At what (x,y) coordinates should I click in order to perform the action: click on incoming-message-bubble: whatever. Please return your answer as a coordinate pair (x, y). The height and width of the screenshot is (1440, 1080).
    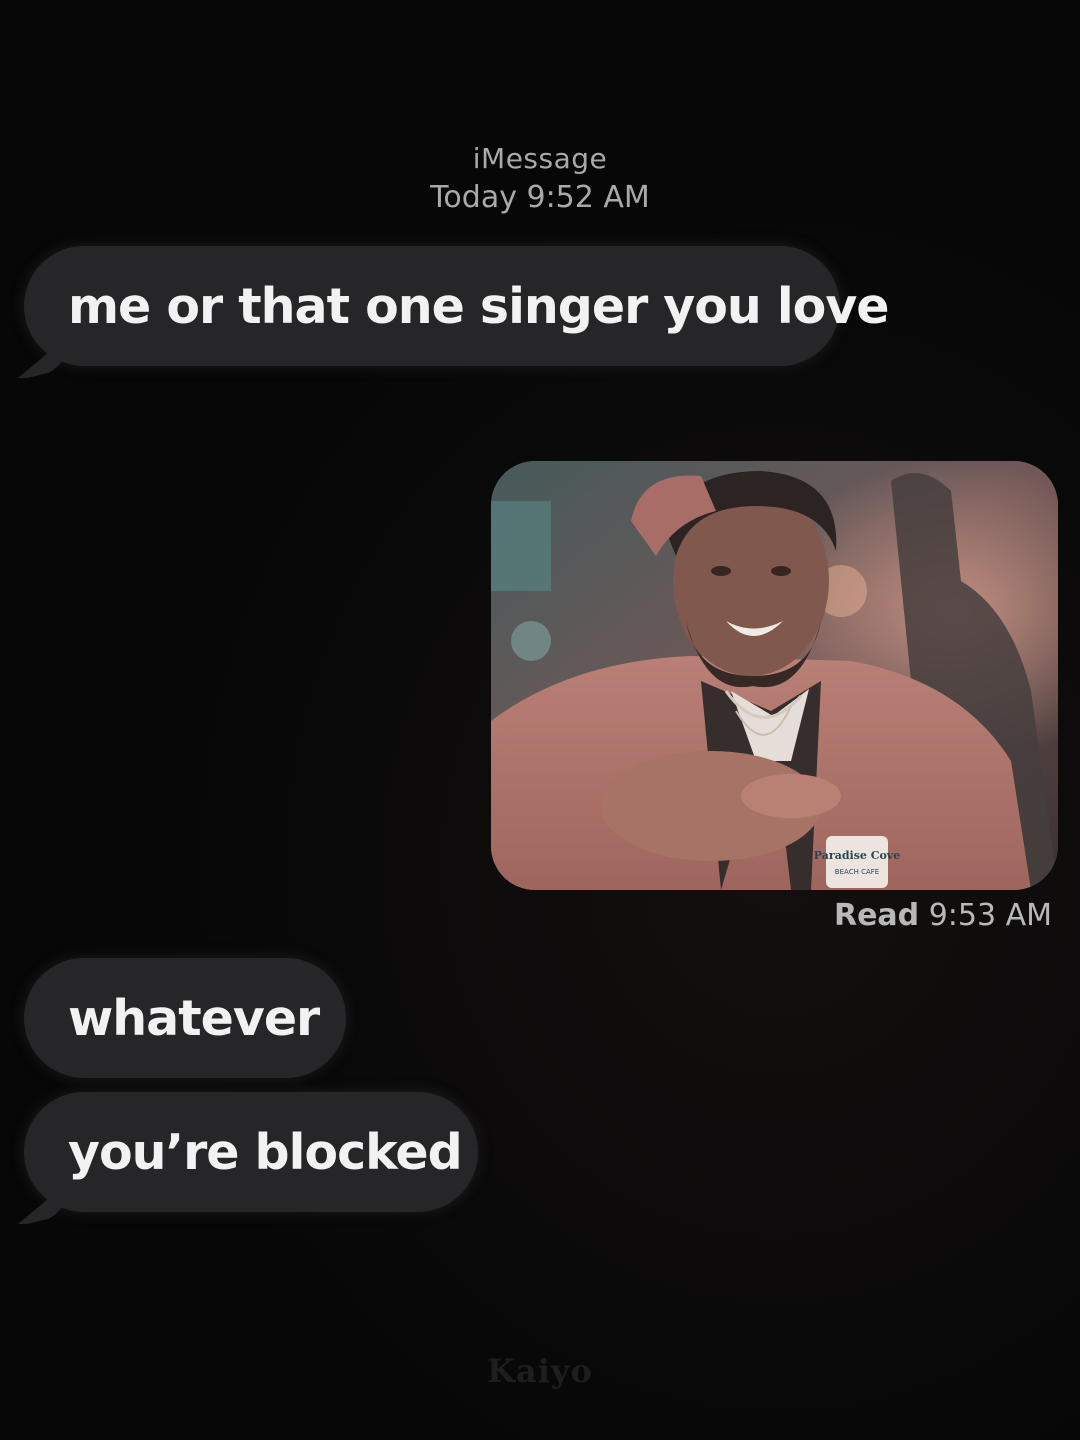
    Looking at the image, I should click on (185, 1018).